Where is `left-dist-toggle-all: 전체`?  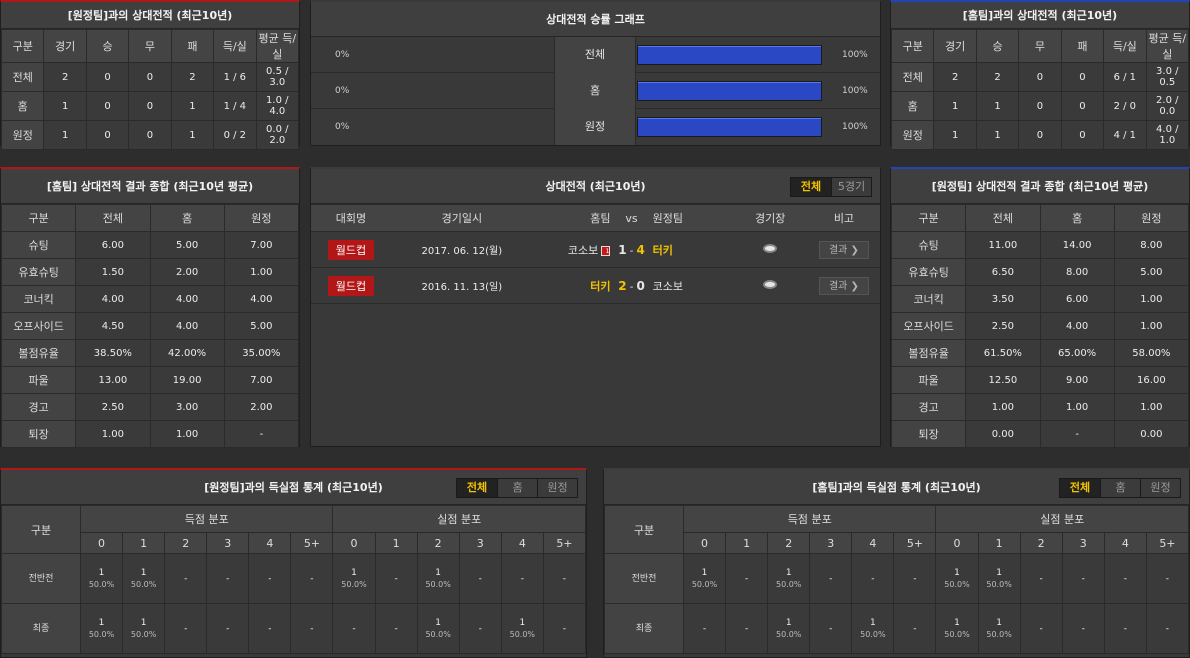
left-dist-toggle-all: 전체 is located at coordinates (477, 488).